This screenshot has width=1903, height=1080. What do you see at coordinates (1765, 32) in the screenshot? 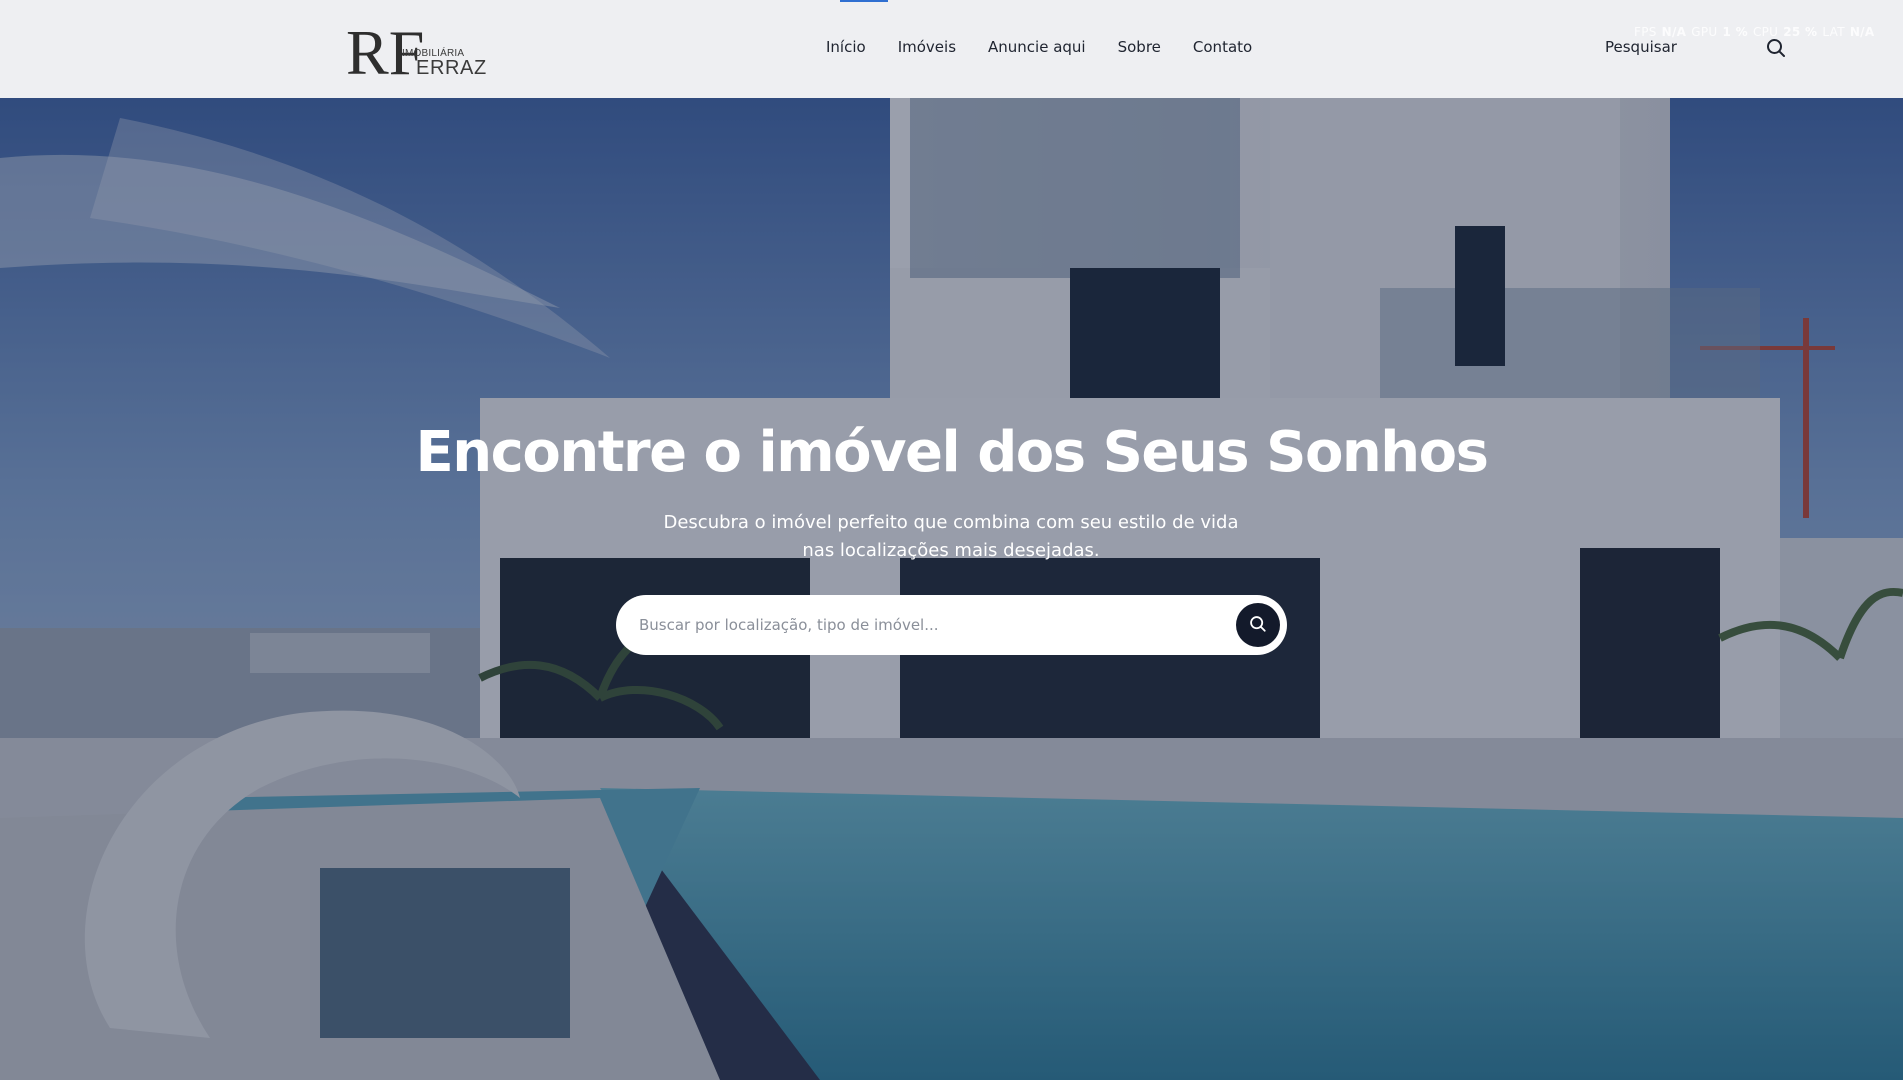
I see `cpu-label: CPU` at bounding box center [1765, 32].